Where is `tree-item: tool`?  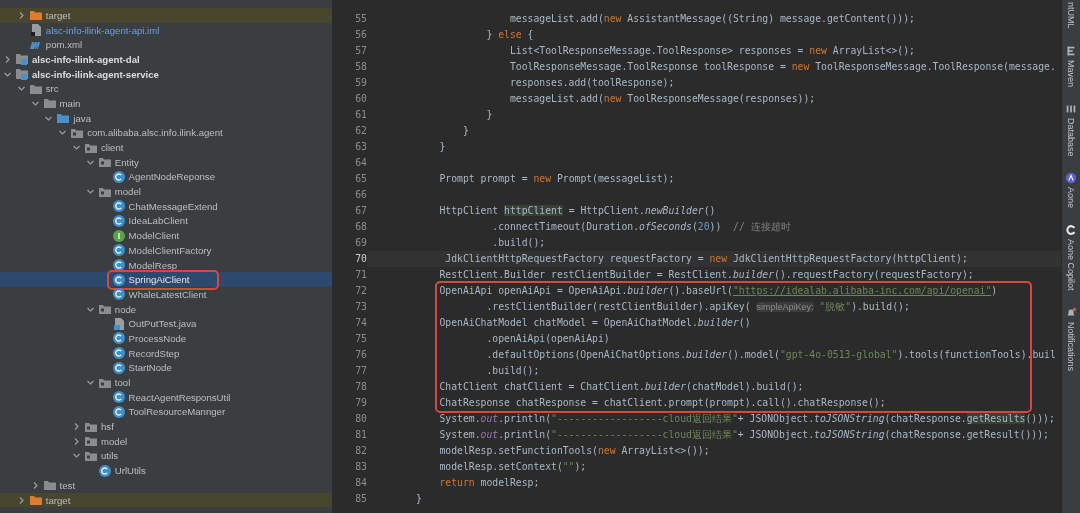
tree-item: tool is located at coordinates (166, 382).